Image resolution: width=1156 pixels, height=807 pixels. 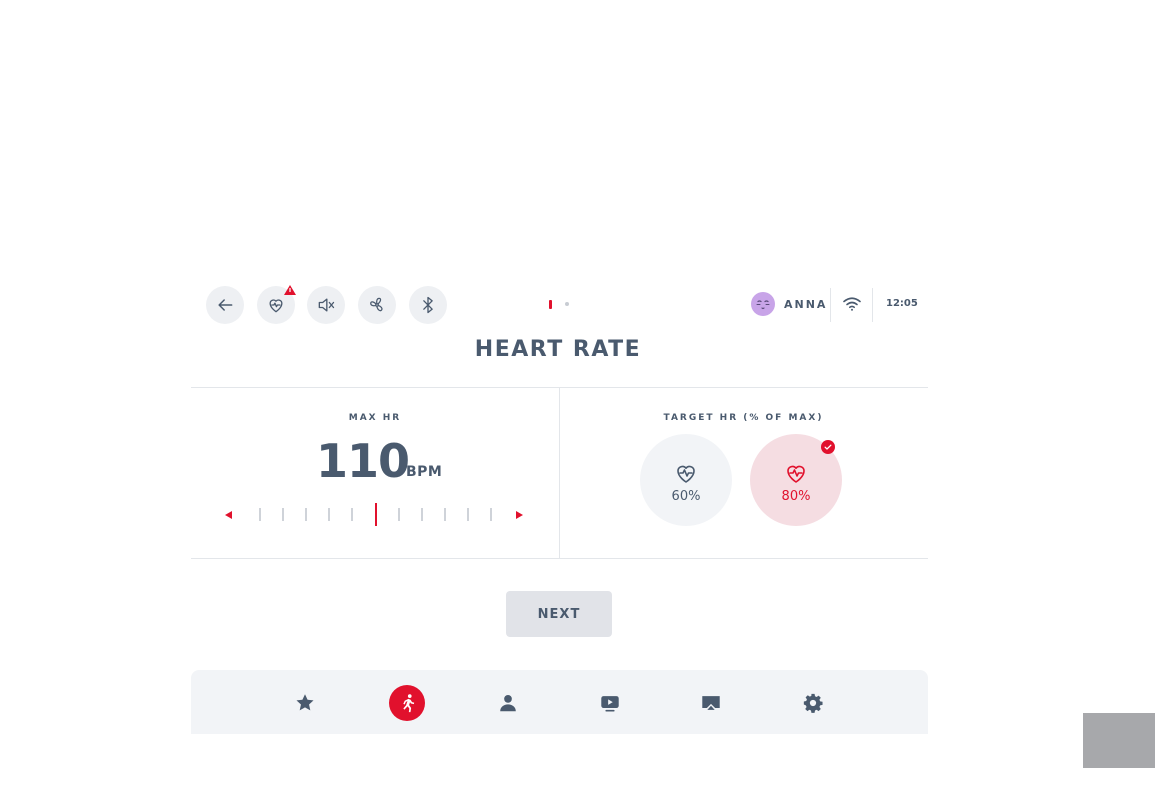 I want to click on pager-dot-active, so click(x=550, y=304).